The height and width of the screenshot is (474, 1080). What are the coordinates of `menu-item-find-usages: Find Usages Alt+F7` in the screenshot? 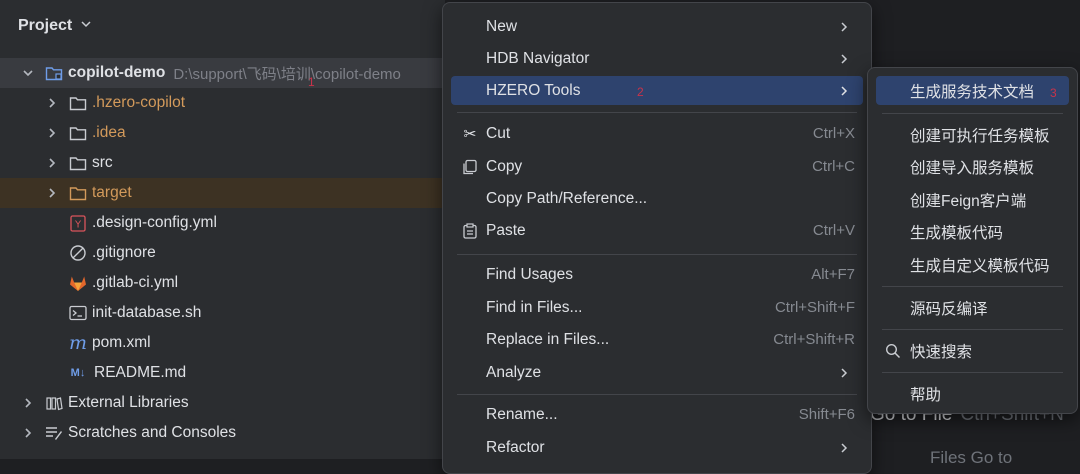 It's located at (657, 274).